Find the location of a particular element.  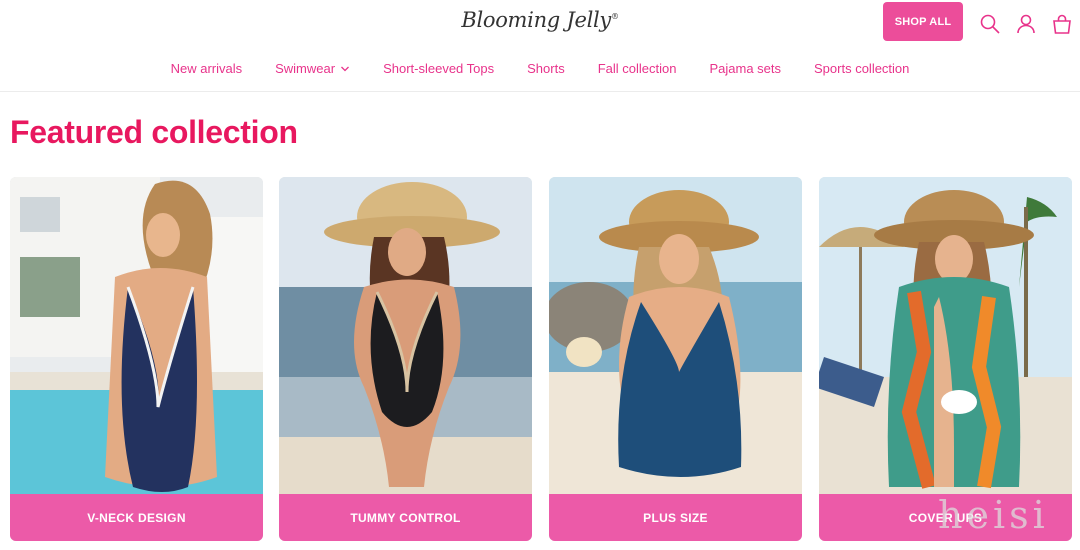

nav-item-fall-collection: Fall collection is located at coordinates (637, 68).